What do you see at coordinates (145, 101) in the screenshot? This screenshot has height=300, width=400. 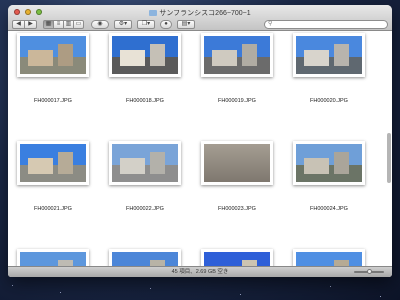 I see `file-name-label: FH000018.JPG` at bounding box center [145, 101].